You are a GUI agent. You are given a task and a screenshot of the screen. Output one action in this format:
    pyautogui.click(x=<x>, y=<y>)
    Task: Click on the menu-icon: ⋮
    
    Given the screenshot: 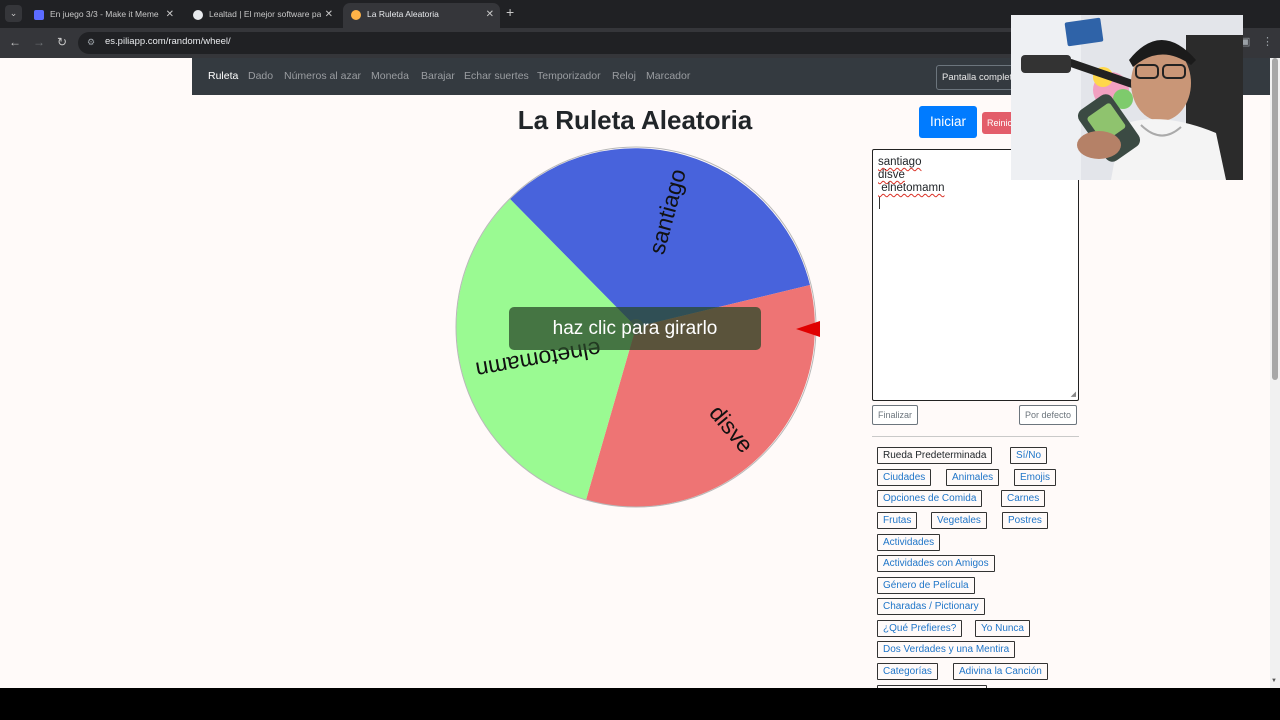 What is the action you would take?
    pyautogui.click(x=1267, y=41)
    